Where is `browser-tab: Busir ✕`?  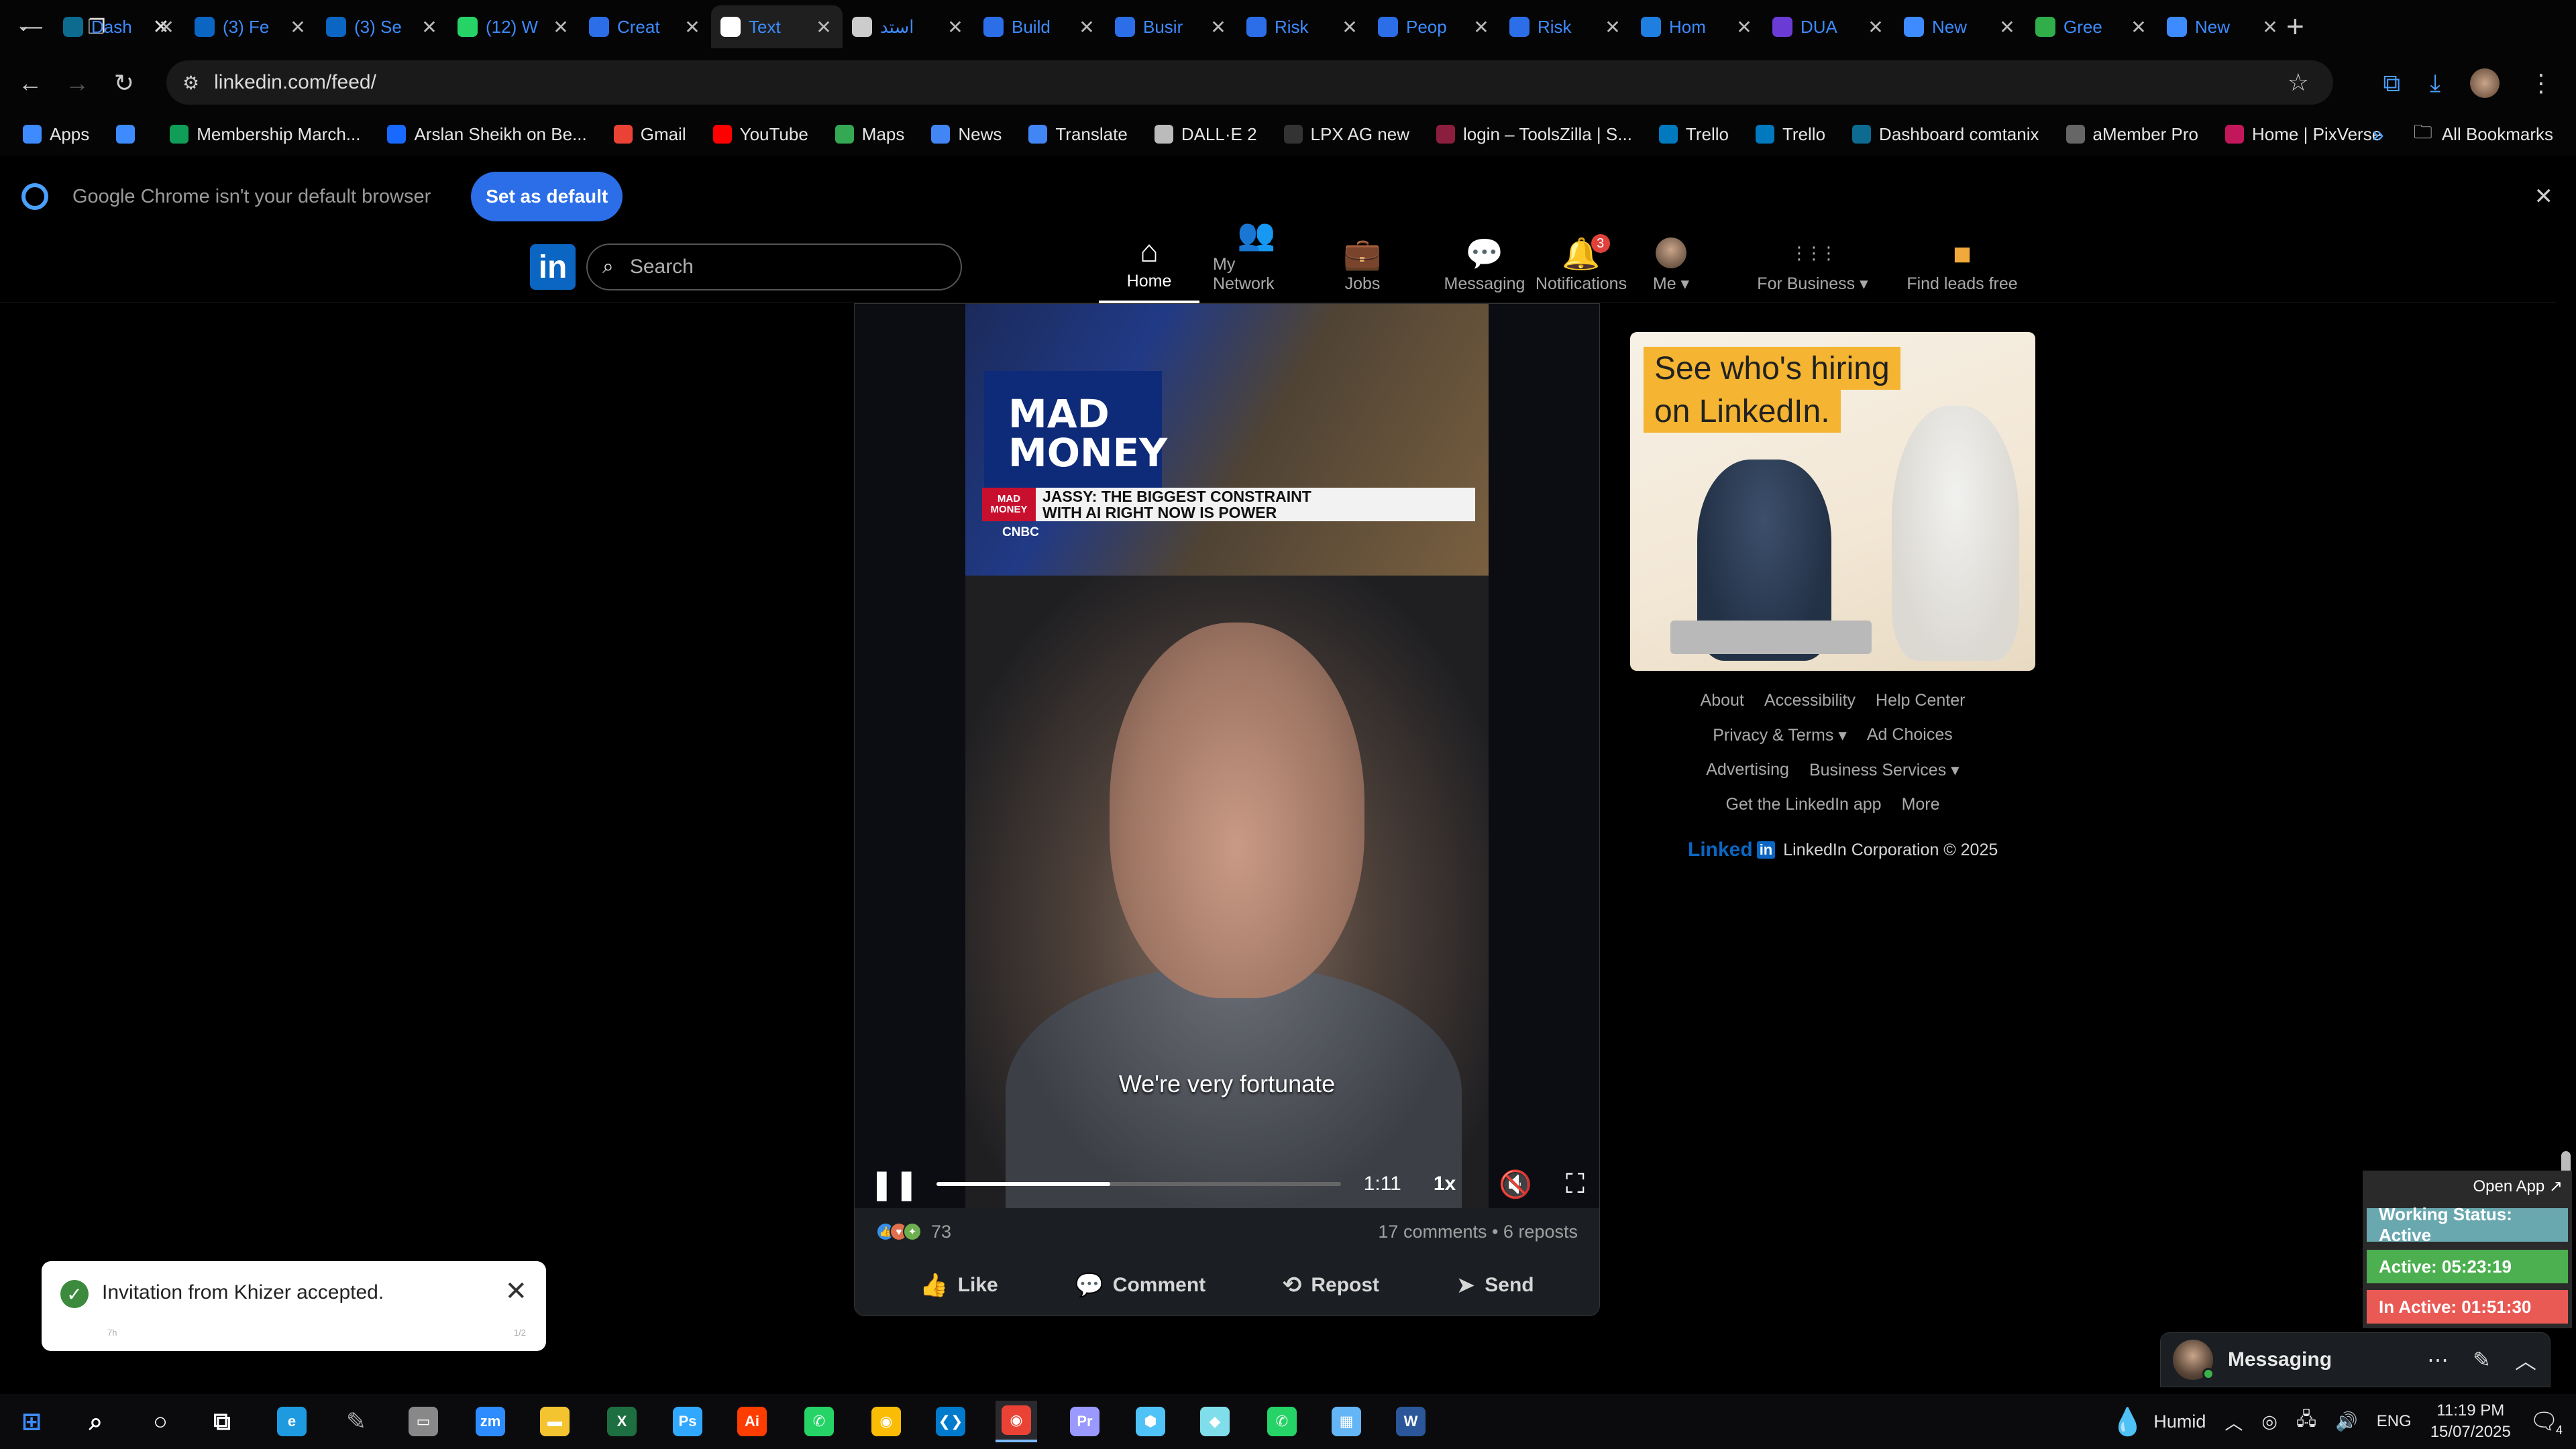
browser-tab: Busir ✕ is located at coordinates (1171, 26).